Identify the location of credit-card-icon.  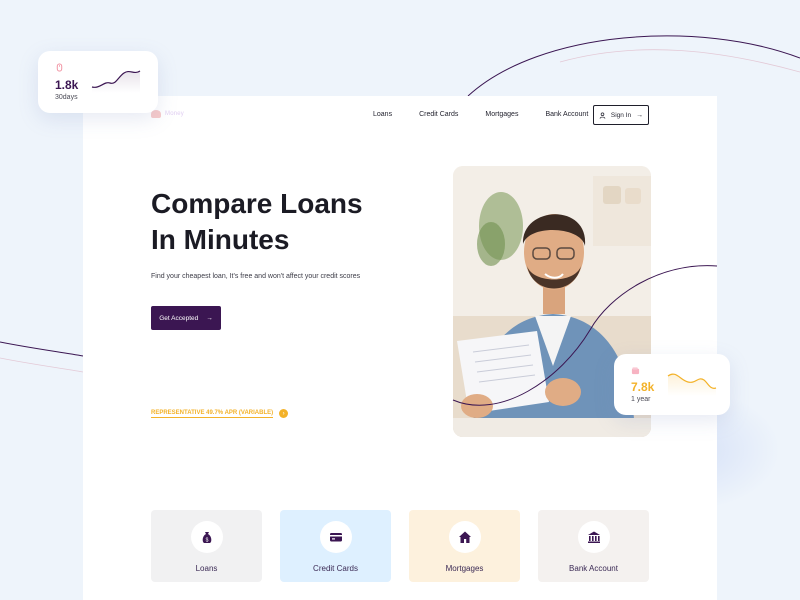
(335, 537).